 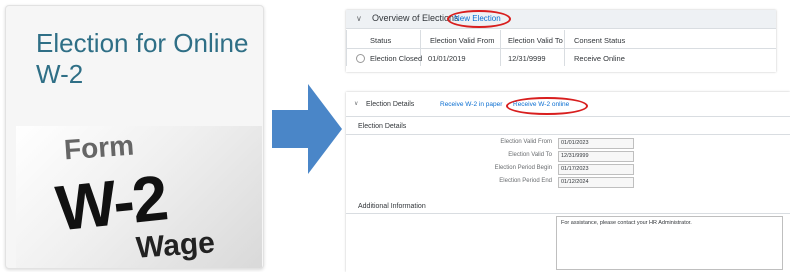 What do you see at coordinates (526, 142) in the screenshot?
I see `field-label: Election Valid From` at bounding box center [526, 142].